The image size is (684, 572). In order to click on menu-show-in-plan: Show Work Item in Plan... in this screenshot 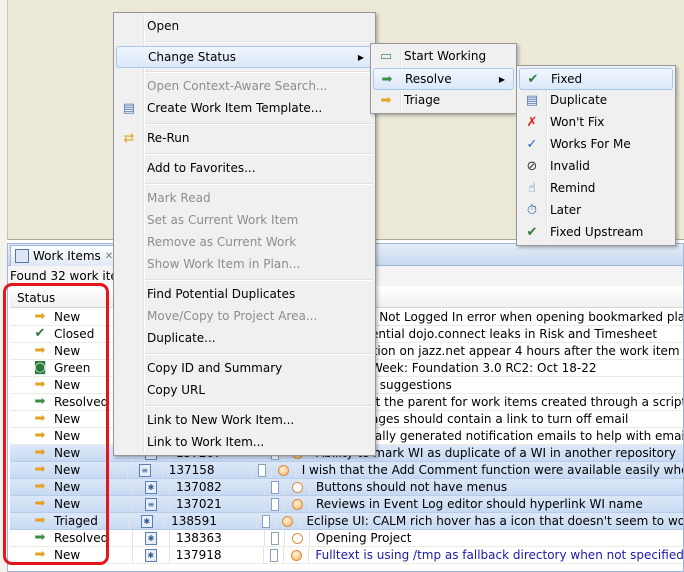, I will do `click(224, 264)`.